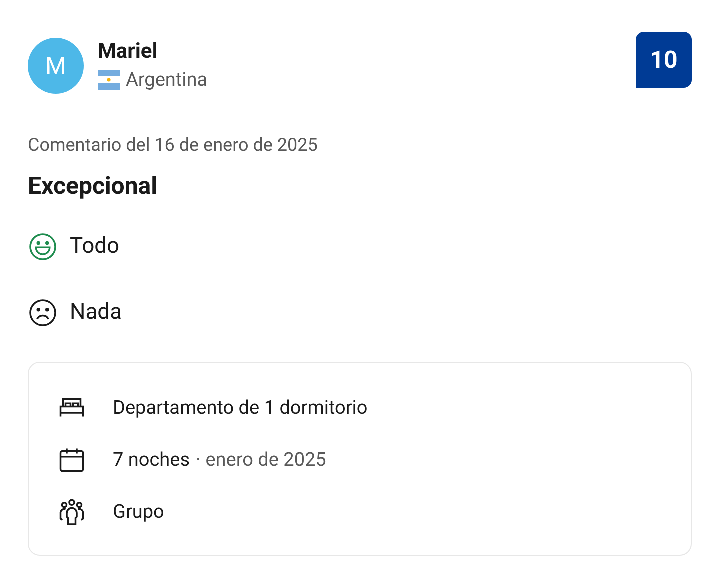  I want to click on stay-month: · enero de 2025, so click(261, 460).